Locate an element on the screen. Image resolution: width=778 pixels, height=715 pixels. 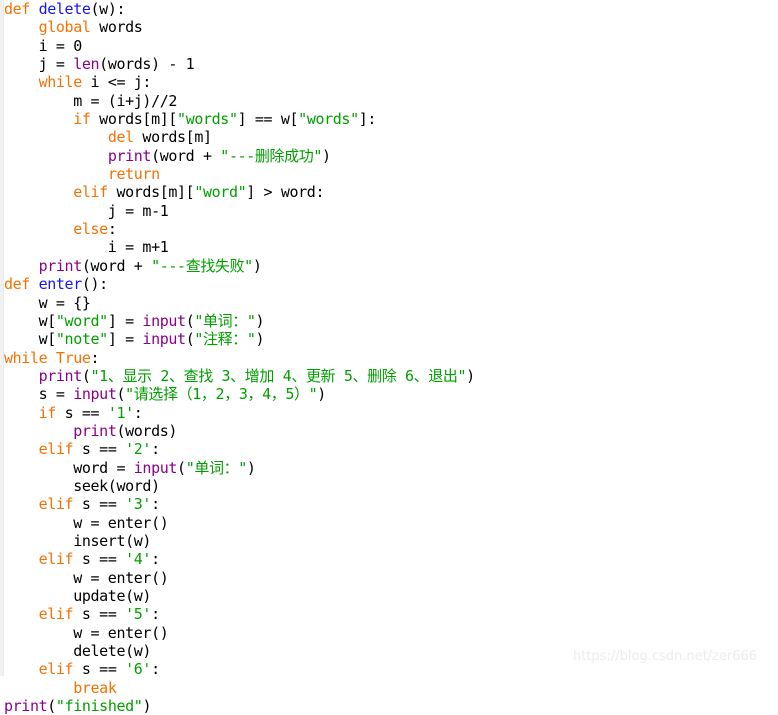
code-line-26: word = input("单词：") is located at coordinates (239, 468).